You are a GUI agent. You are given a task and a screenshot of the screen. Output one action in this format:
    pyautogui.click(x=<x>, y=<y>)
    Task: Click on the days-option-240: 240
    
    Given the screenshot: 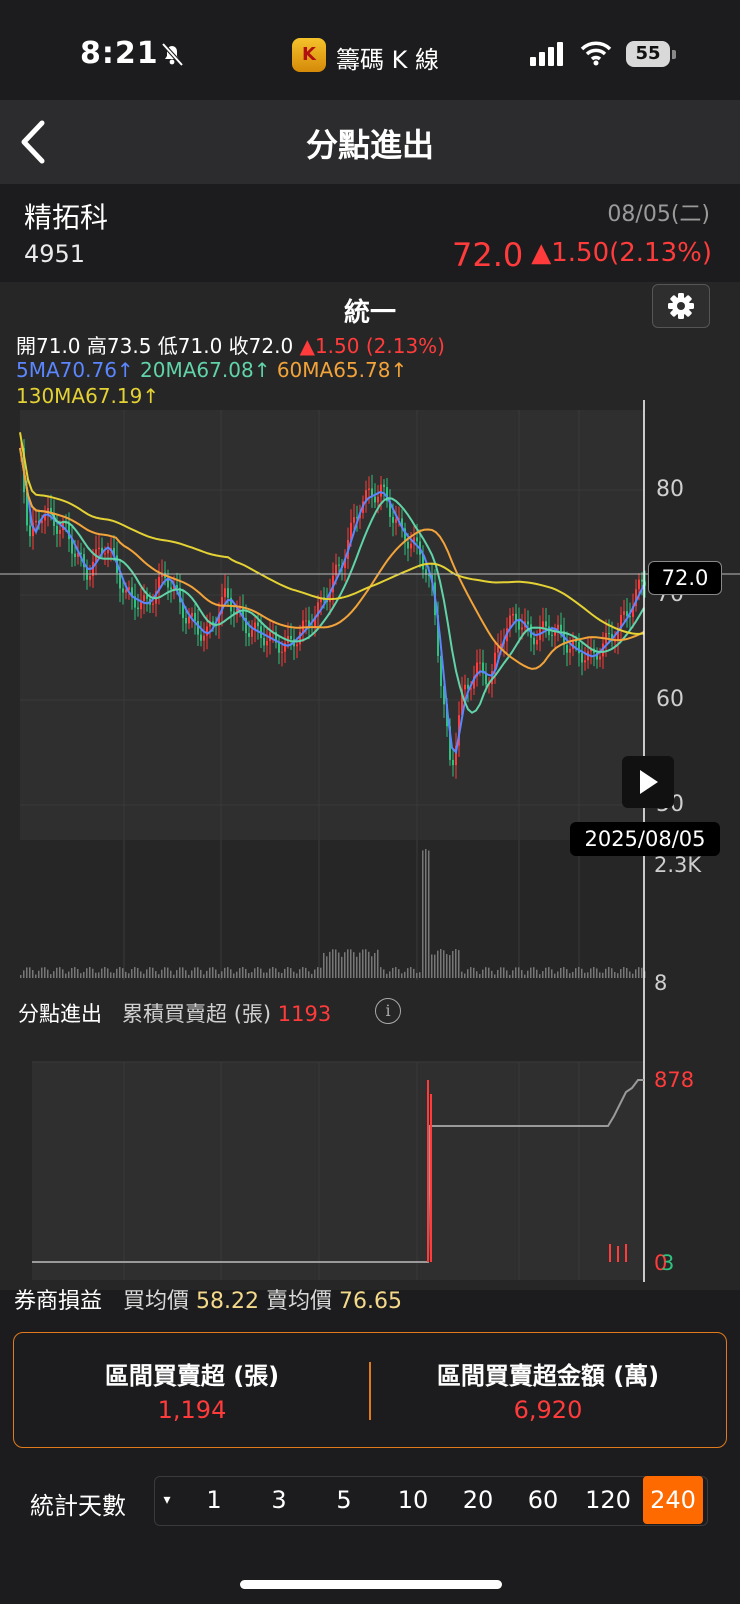 What is the action you would take?
    pyautogui.click(x=673, y=1500)
    